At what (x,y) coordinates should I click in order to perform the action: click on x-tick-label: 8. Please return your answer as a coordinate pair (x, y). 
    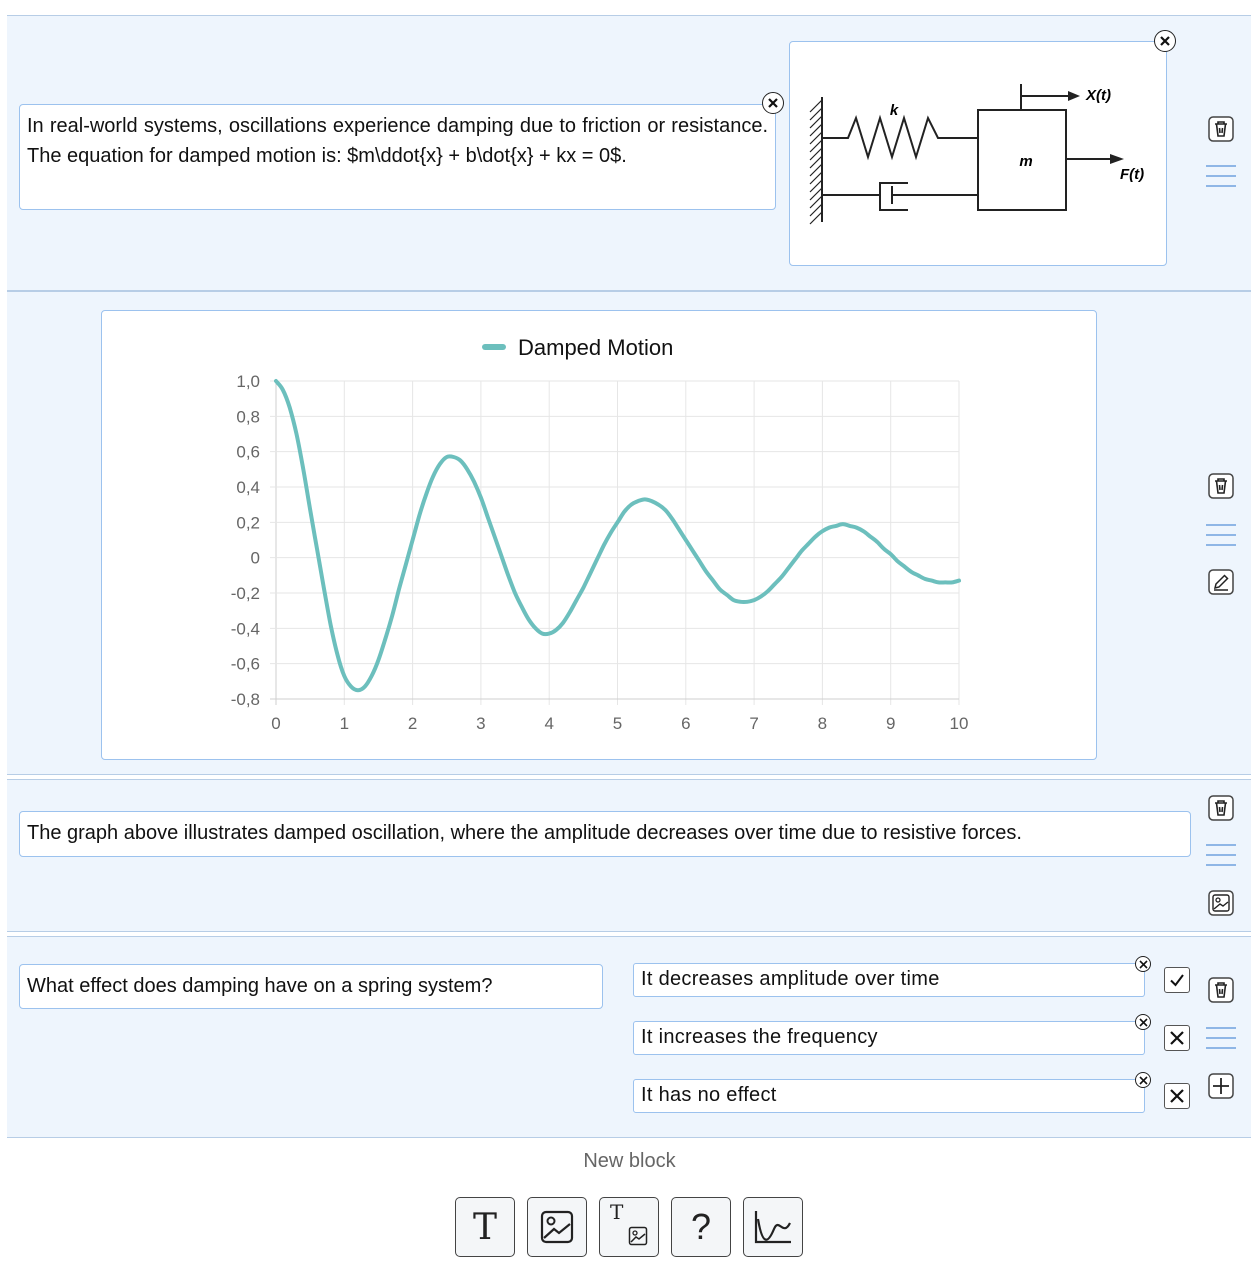
    Looking at the image, I should click on (822, 723).